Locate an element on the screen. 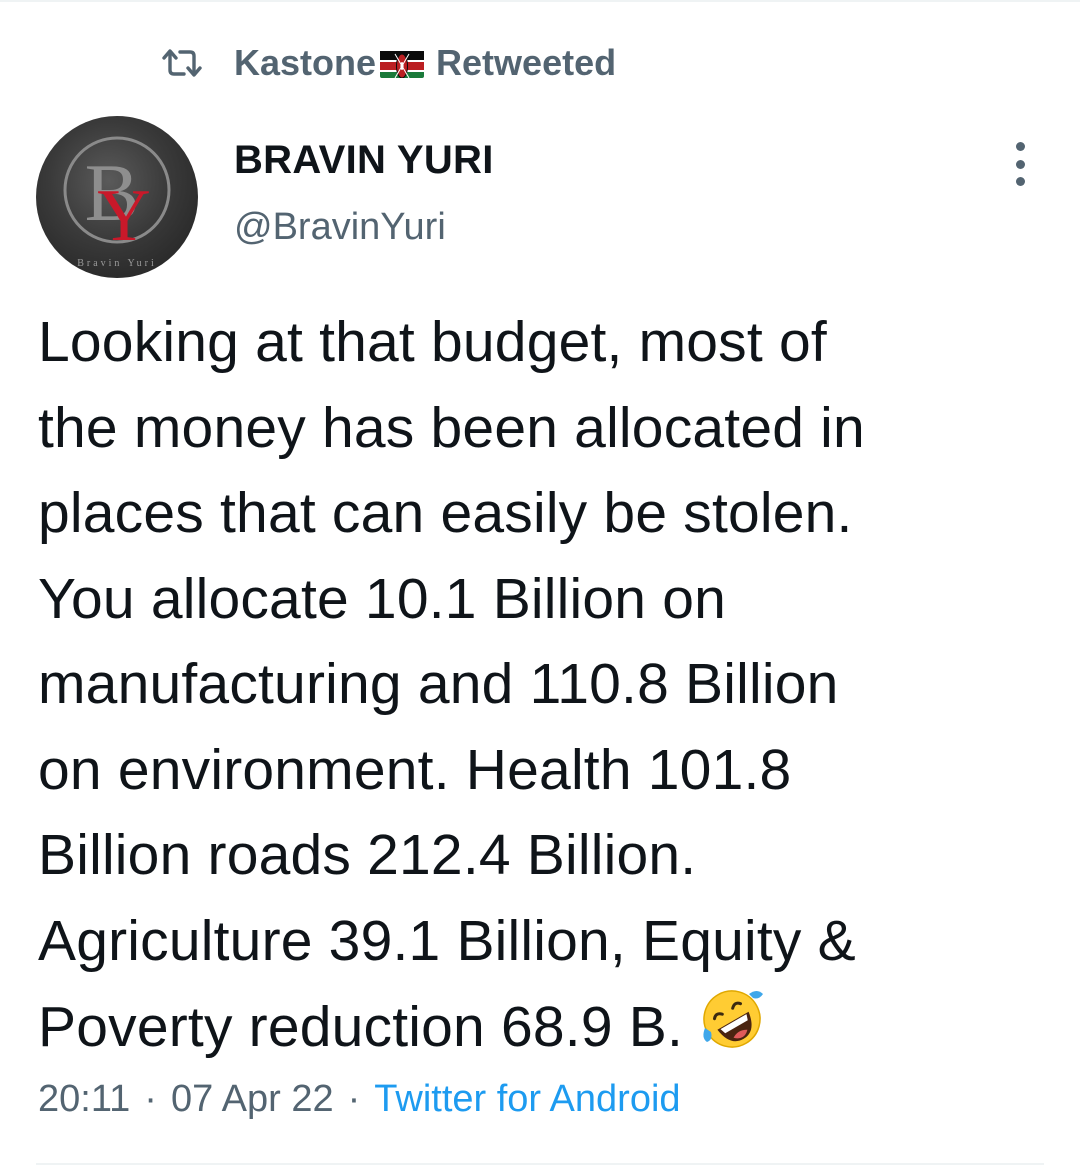 Image resolution: width=1080 pixels, height=1171 pixels. retweeted-label: Retweeted is located at coordinates (526, 62).